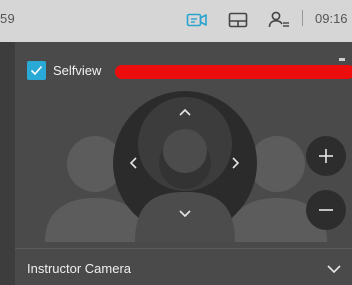 The image size is (352, 285). Describe the element at coordinates (334, 269) in the screenshot. I see `chevron-down-icon` at that location.